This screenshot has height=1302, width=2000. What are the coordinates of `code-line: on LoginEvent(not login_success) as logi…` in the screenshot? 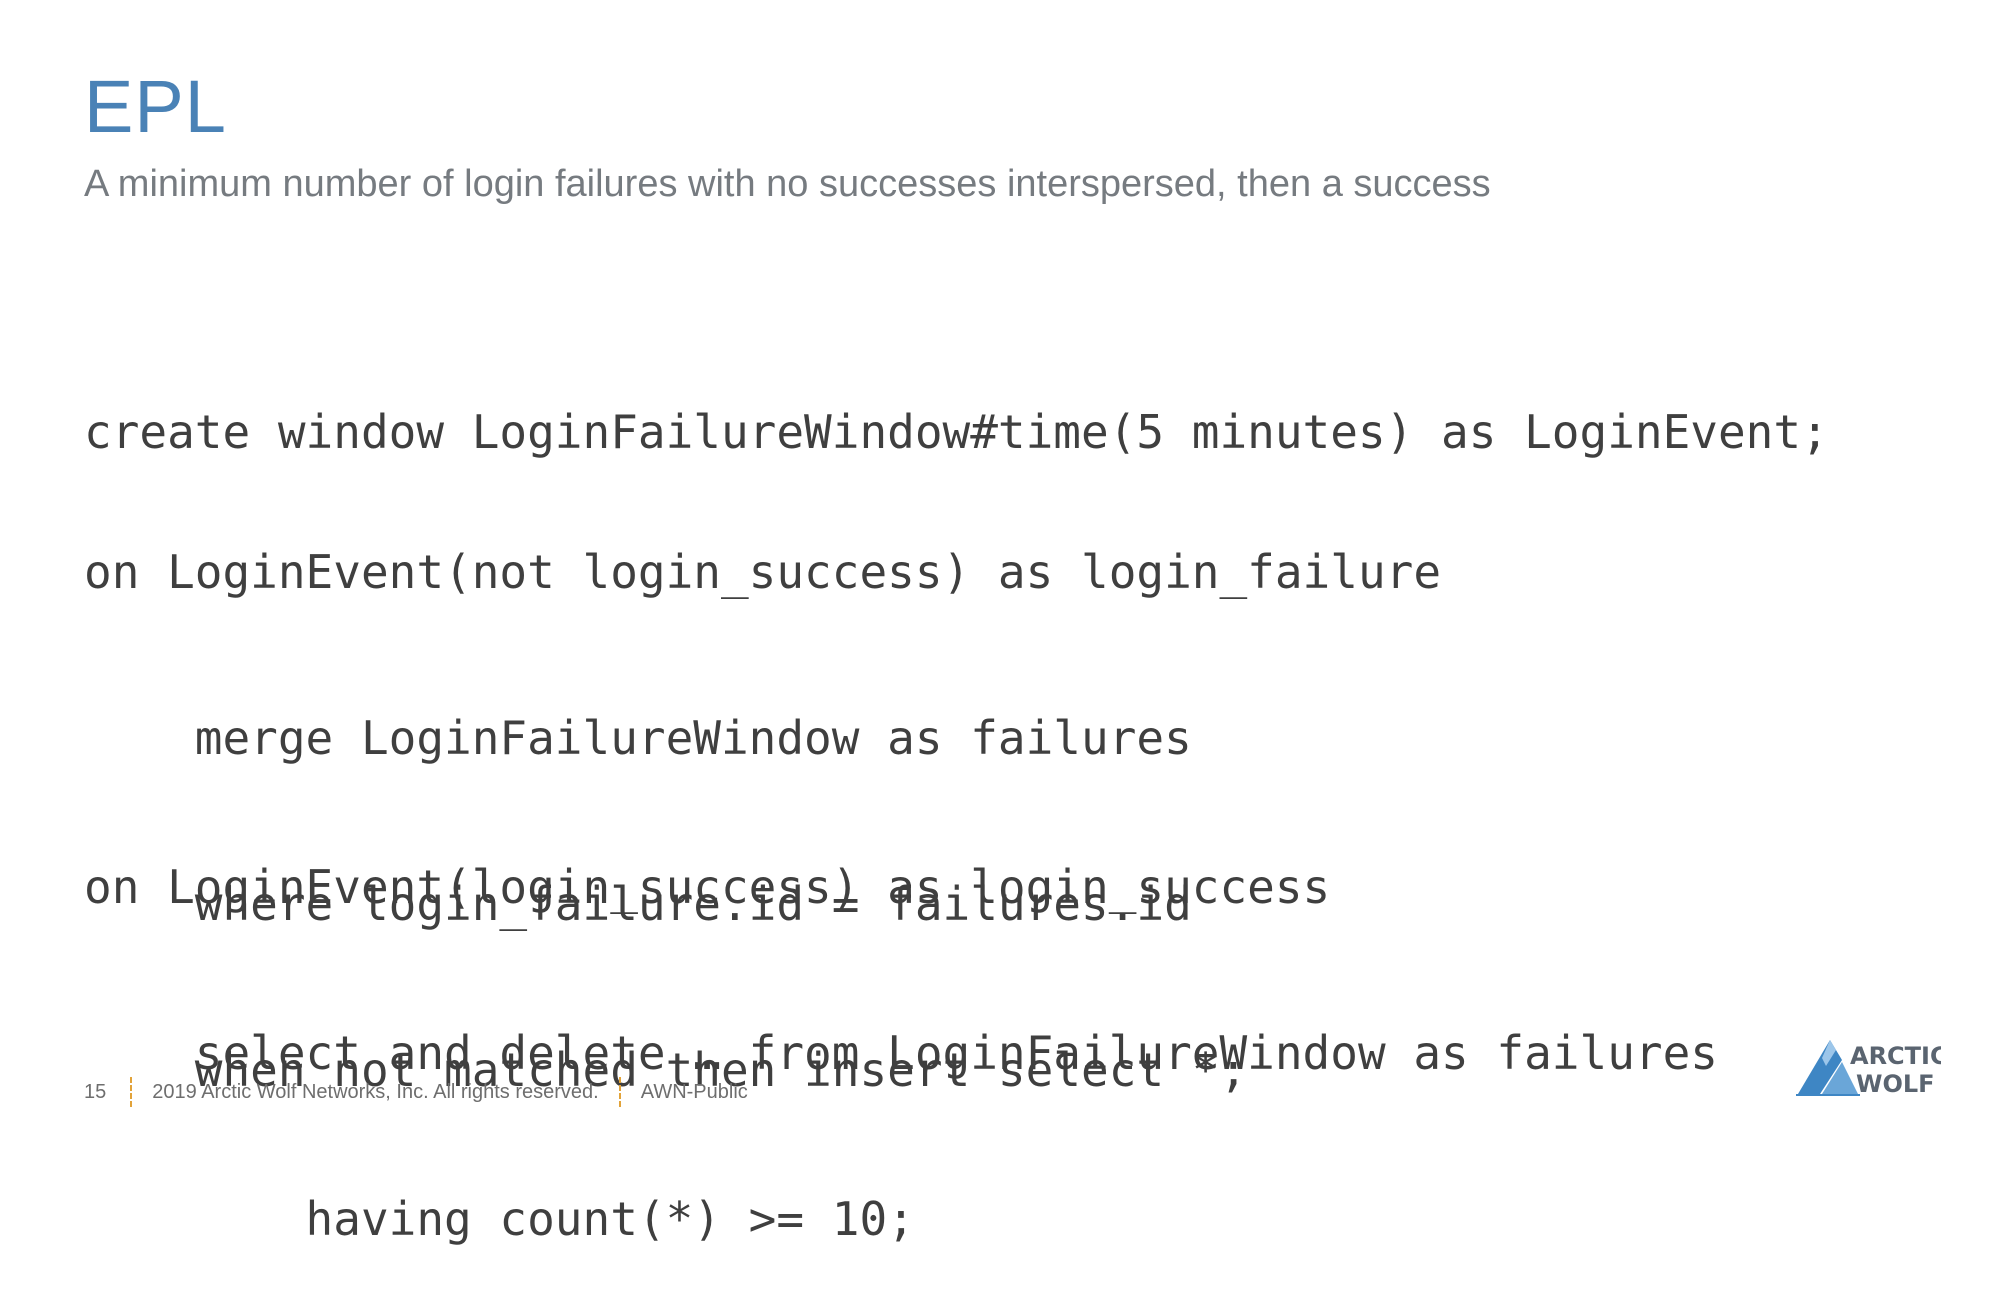 It's located at (763, 572).